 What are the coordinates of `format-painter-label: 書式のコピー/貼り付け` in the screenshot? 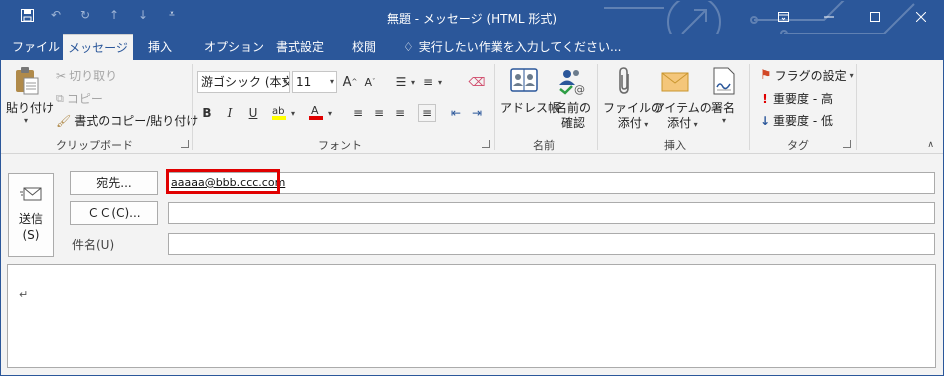 It's located at (136, 121).